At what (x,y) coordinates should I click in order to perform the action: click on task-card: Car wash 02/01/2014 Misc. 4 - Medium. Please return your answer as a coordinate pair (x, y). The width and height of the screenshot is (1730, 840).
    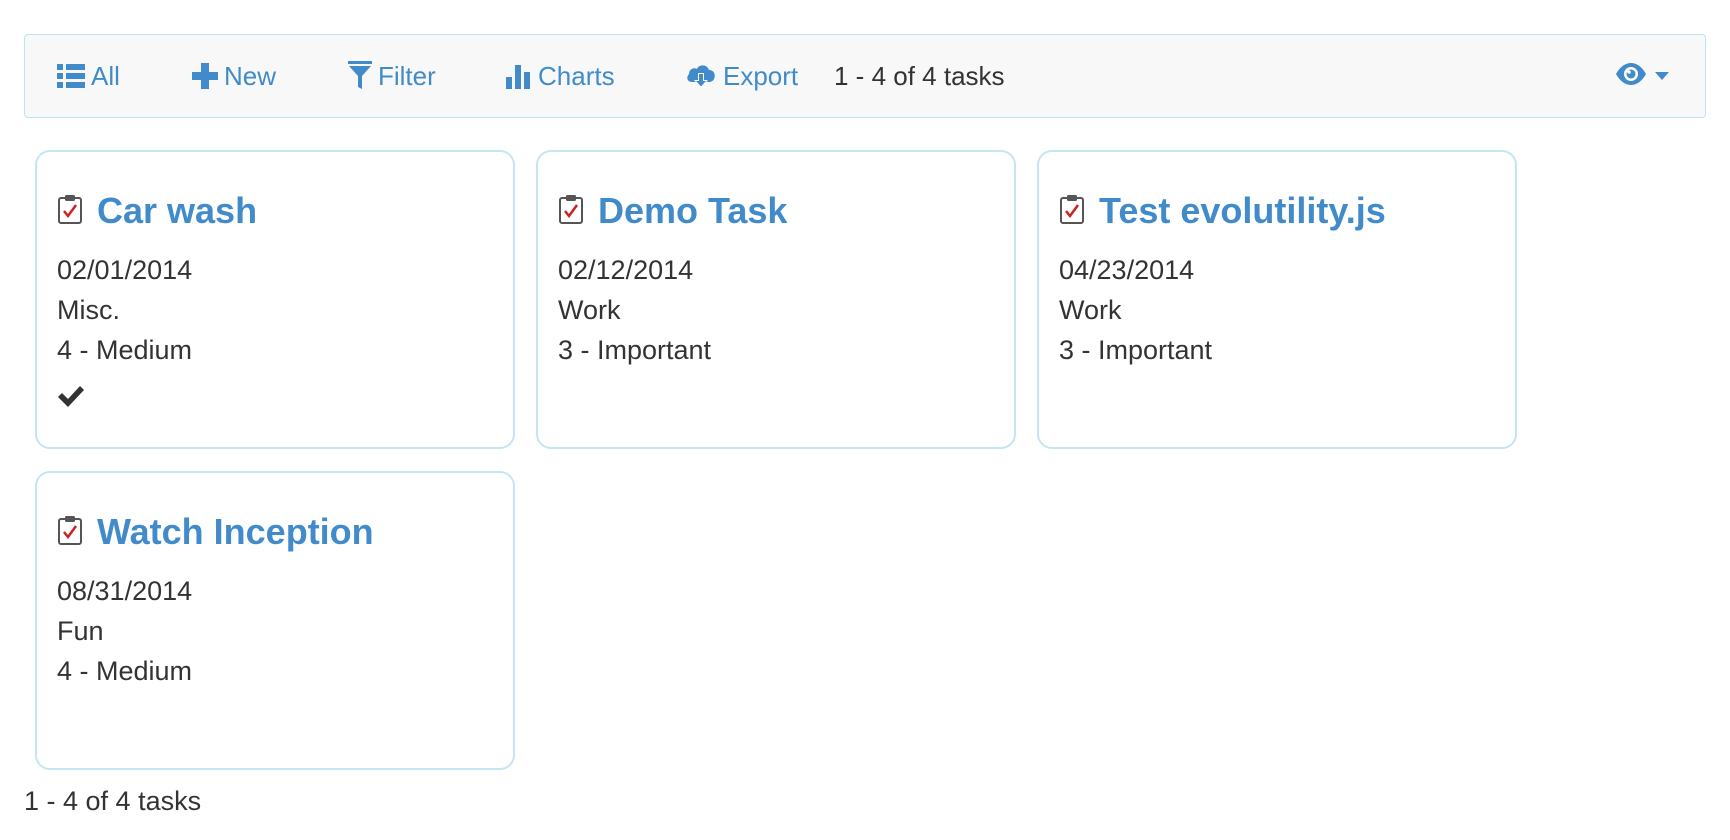
    Looking at the image, I should click on (275, 299).